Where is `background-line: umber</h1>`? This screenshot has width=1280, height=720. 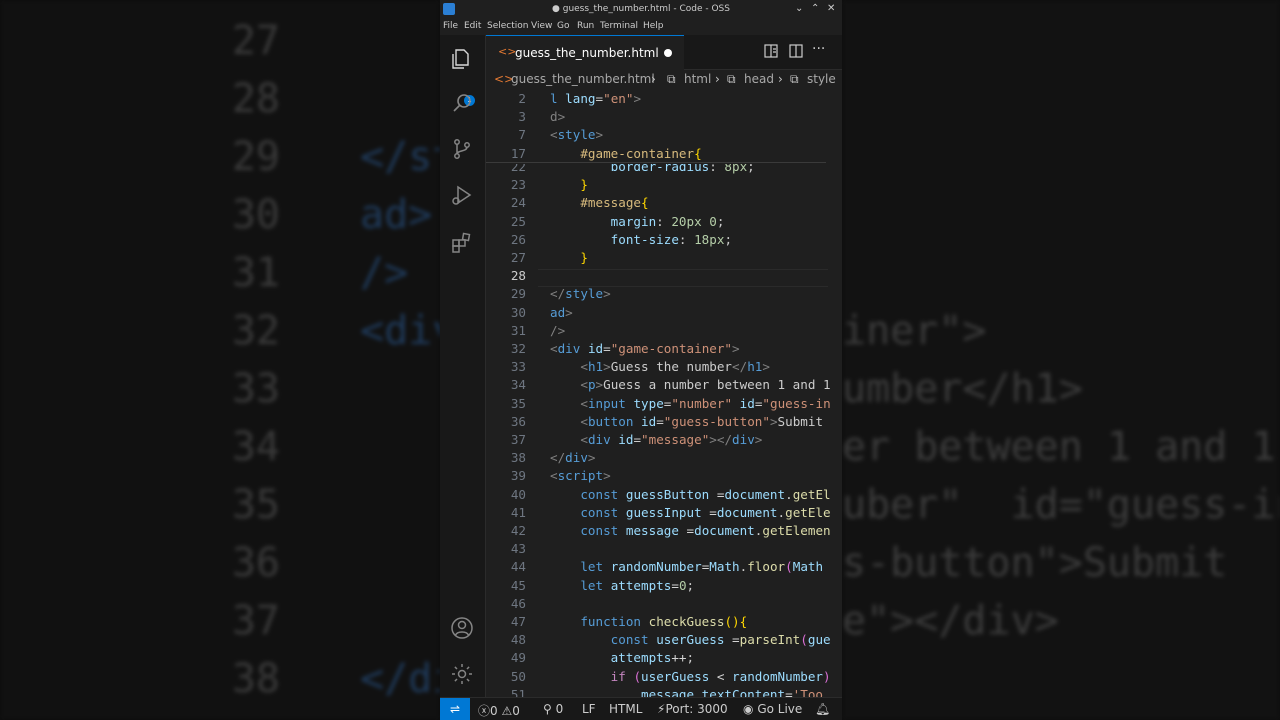
background-line: umber</h1> is located at coordinates (962, 389).